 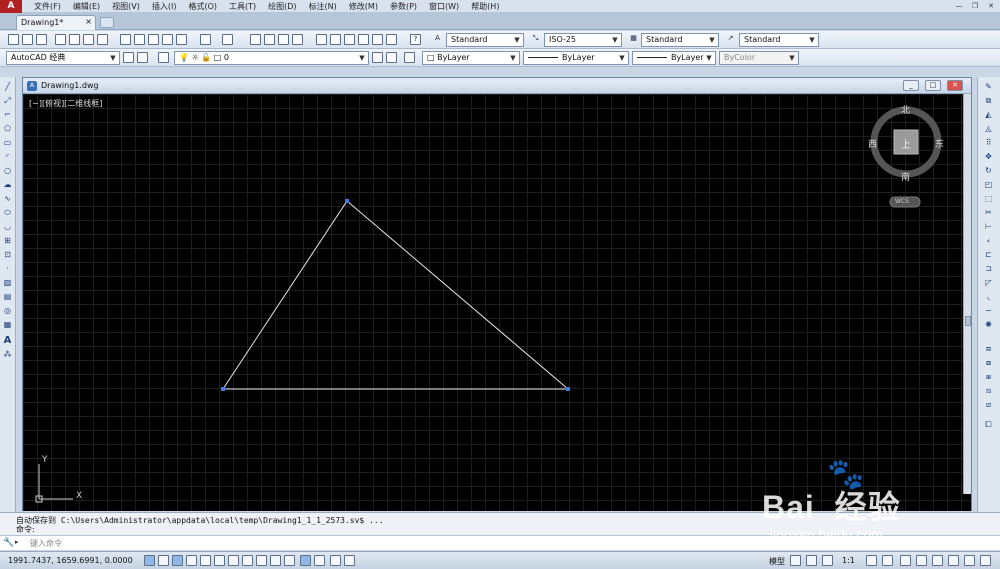 What do you see at coordinates (906, 143) in the screenshot?
I see `viewcube-top-face: 上` at bounding box center [906, 143].